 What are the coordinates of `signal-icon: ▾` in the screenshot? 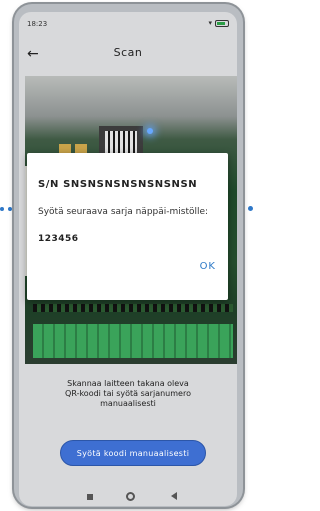 It's located at (210, 23).